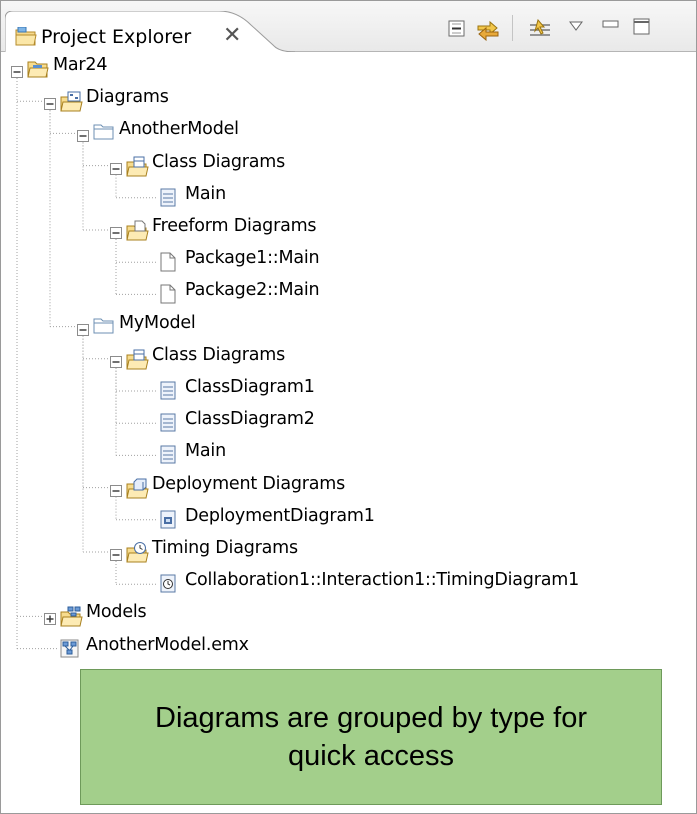 The image size is (697, 814). What do you see at coordinates (348, 263) in the screenshot?
I see `tree-item-package1-main: Package1::Main` at bounding box center [348, 263].